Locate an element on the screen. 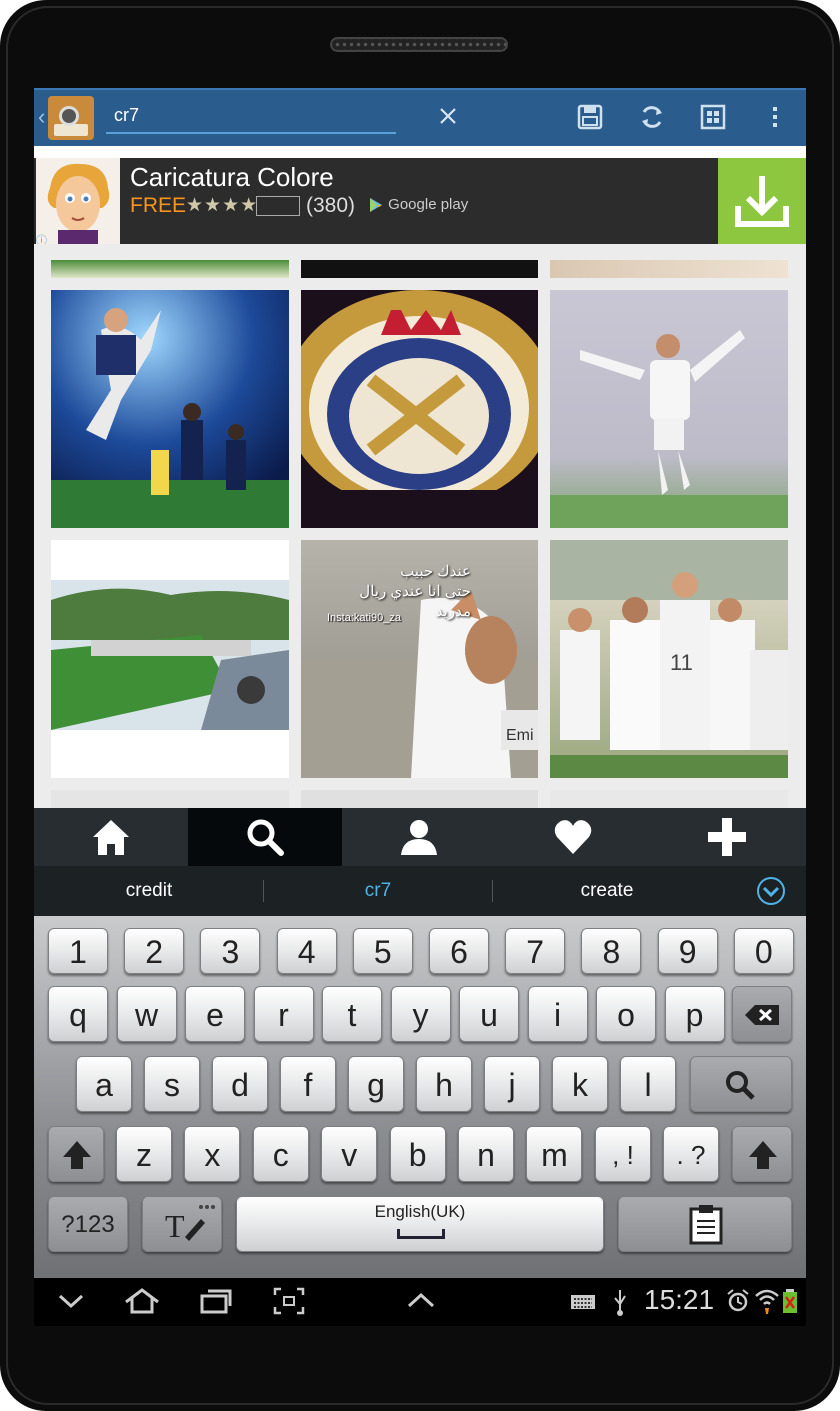  key-t: t is located at coordinates (352, 1014).